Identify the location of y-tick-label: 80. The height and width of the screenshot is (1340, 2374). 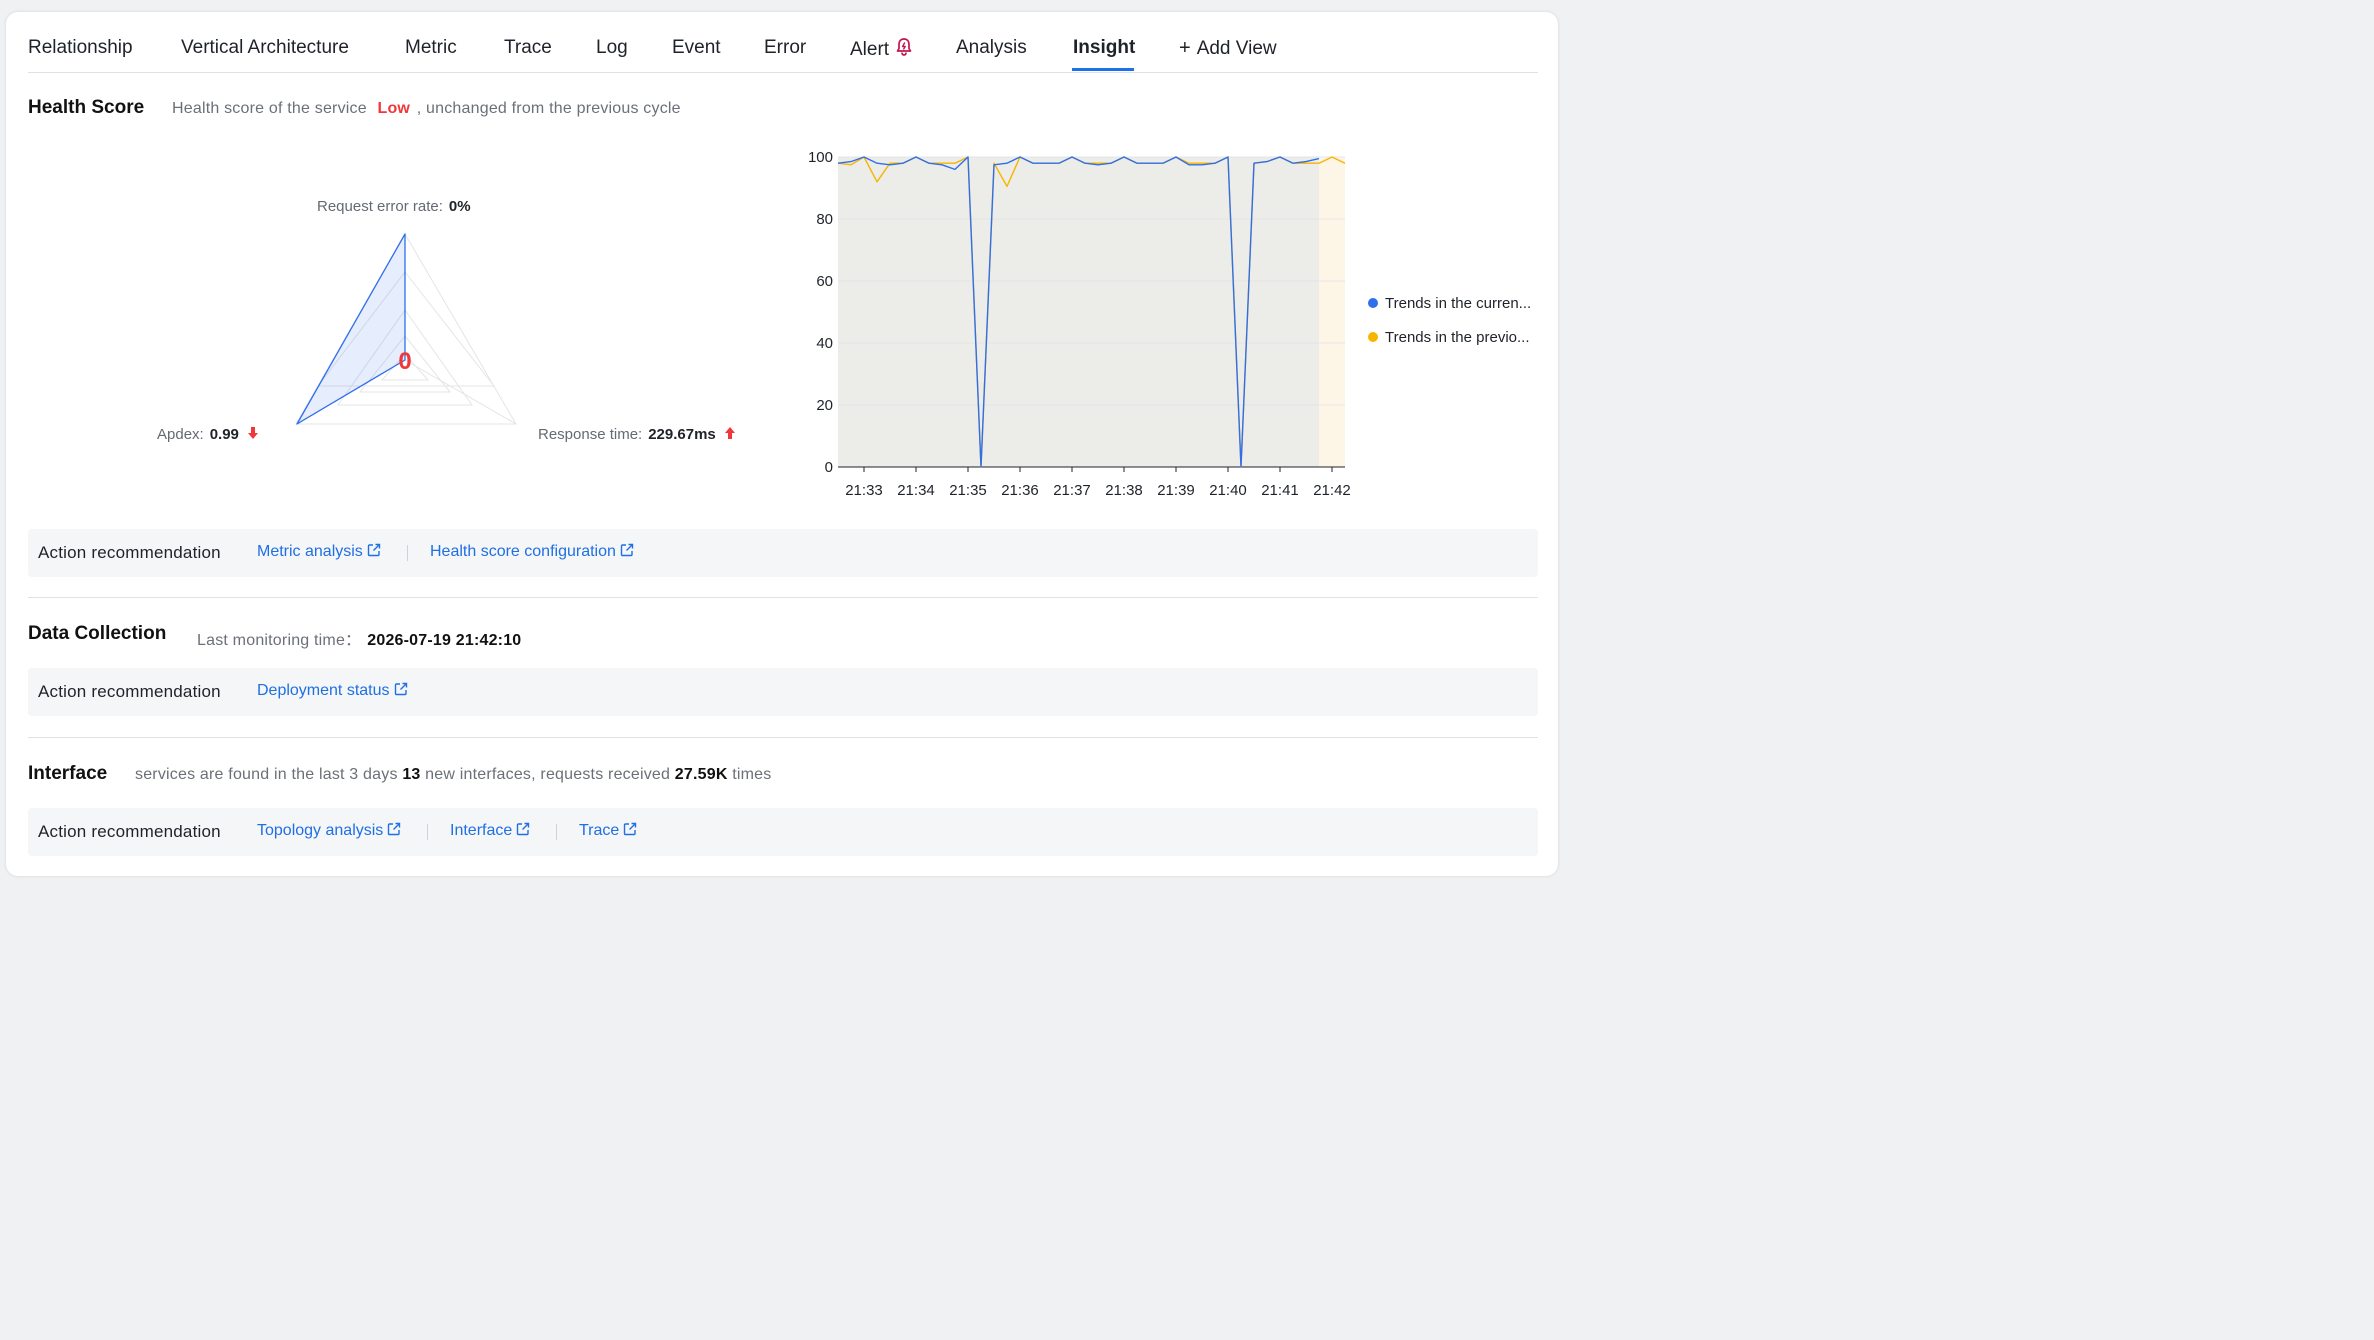
(824, 219).